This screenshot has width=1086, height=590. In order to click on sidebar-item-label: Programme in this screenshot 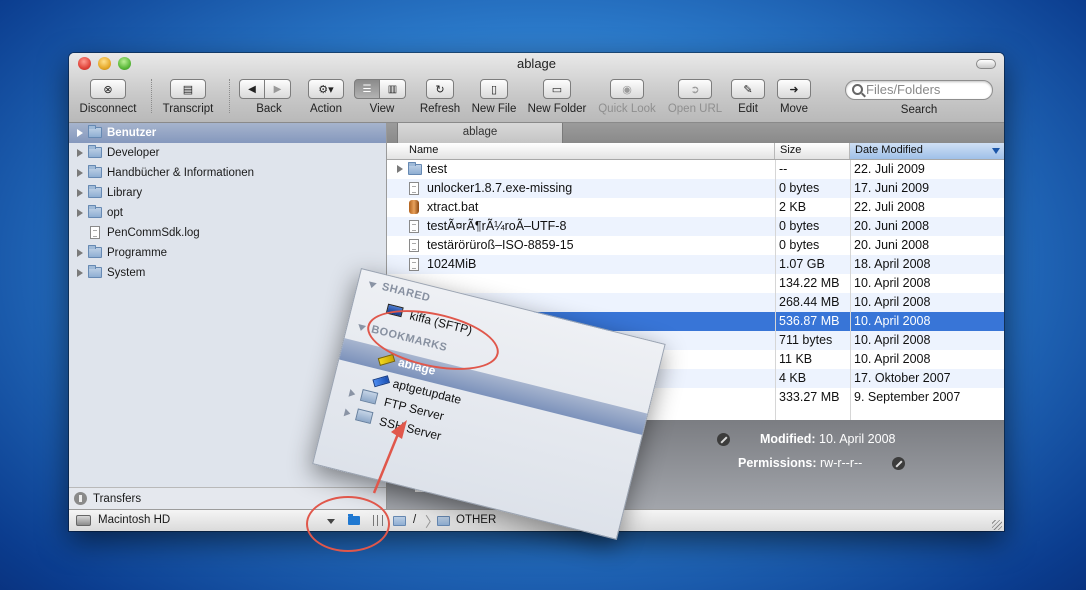, I will do `click(137, 253)`.